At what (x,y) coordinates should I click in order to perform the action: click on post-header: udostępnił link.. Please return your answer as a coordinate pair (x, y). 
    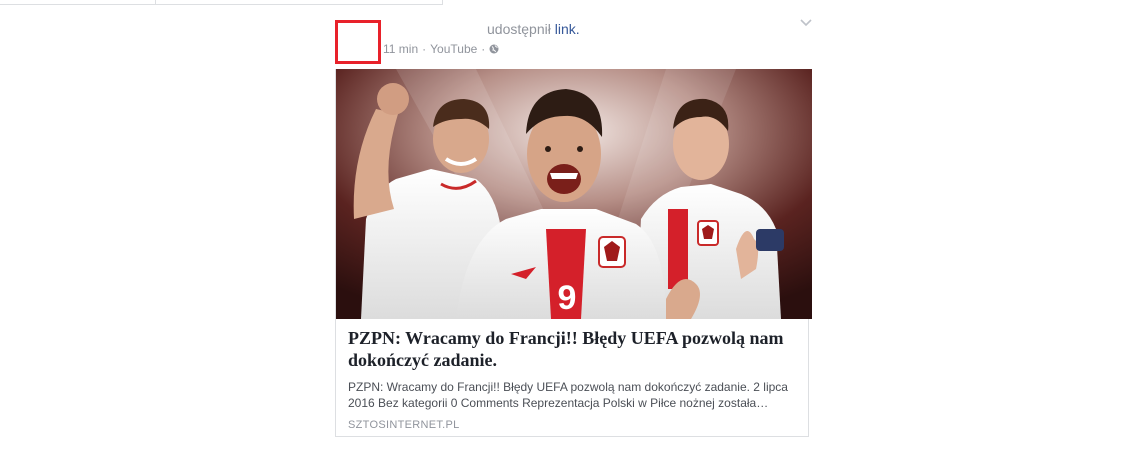
    Looking at the image, I should click on (533, 29).